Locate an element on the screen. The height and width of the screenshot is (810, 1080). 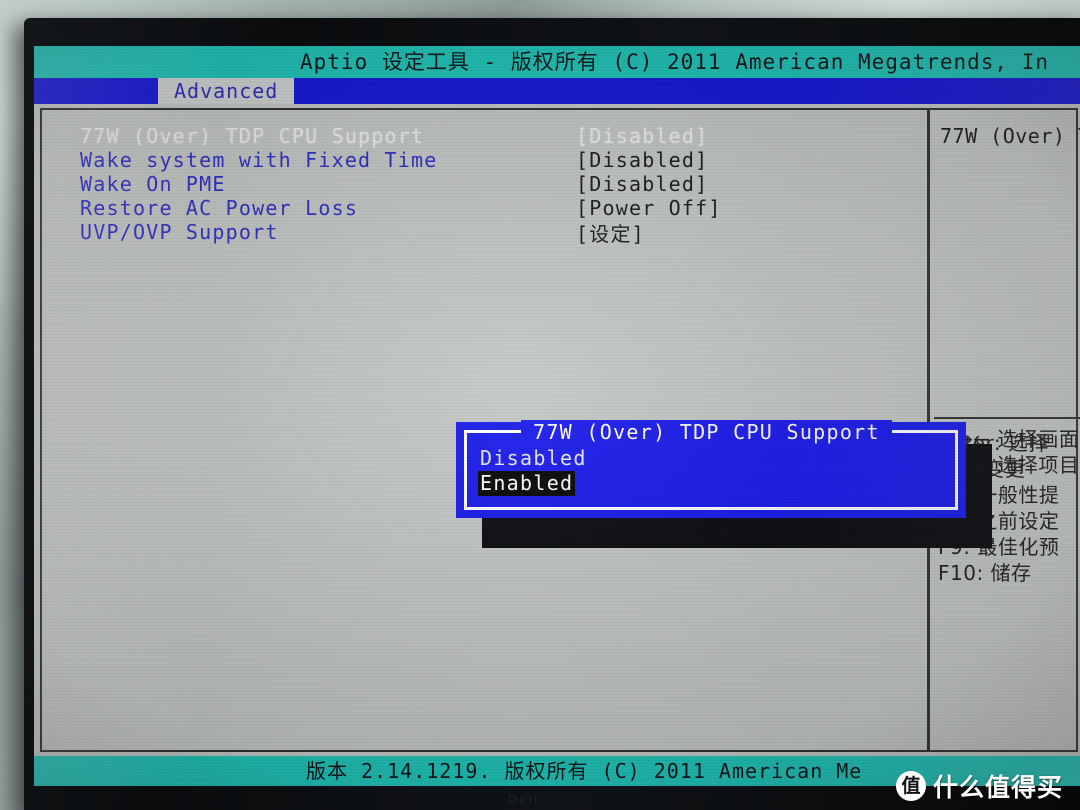
setting-label: Restore AC Power Loss is located at coordinates (219, 208).